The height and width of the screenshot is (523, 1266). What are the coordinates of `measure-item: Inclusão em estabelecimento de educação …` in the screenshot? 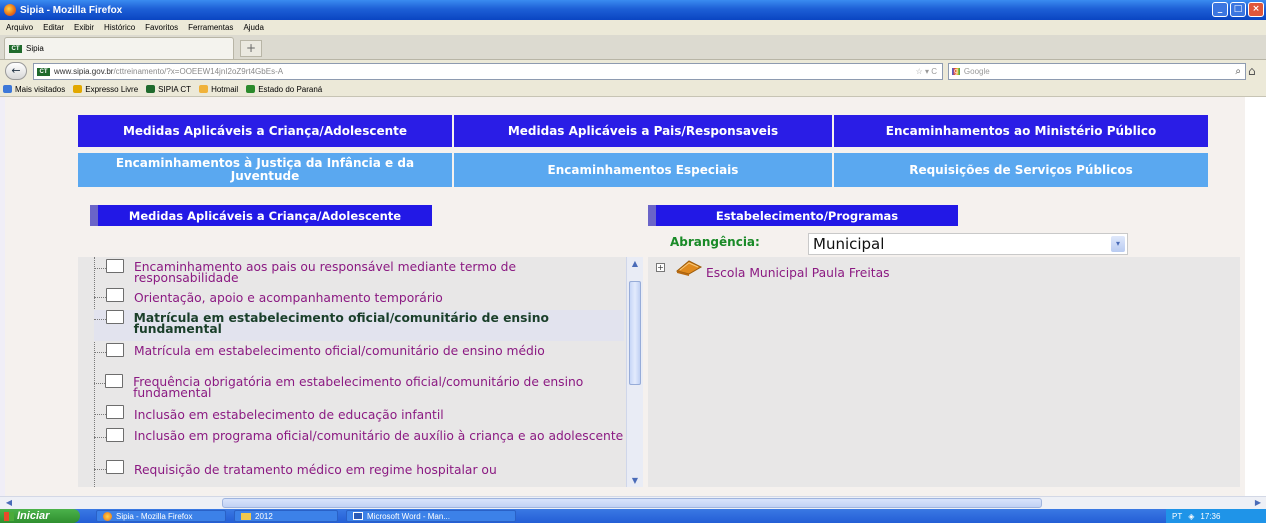 It's located at (359, 416).